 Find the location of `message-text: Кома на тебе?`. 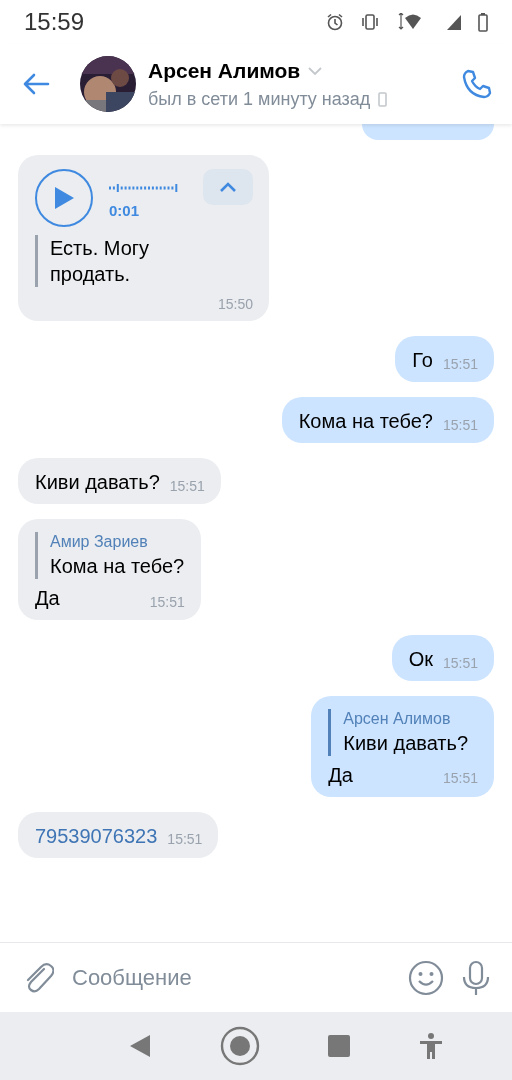

message-text: Кома на тебе? is located at coordinates (365, 421).